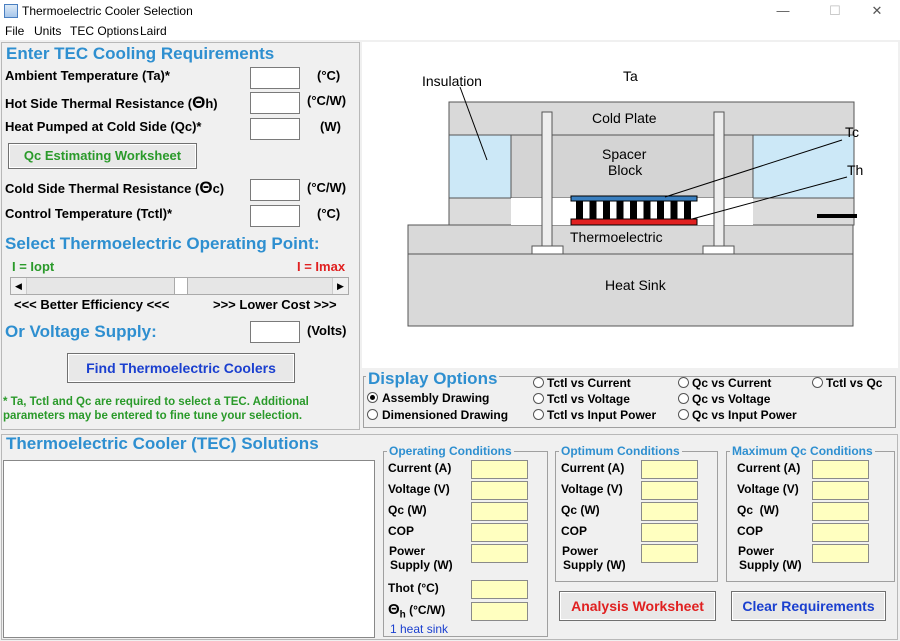 Image resolution: width=900 pixels, height=641 pixels. I want to click on cold-res-input, so click(275, 190).